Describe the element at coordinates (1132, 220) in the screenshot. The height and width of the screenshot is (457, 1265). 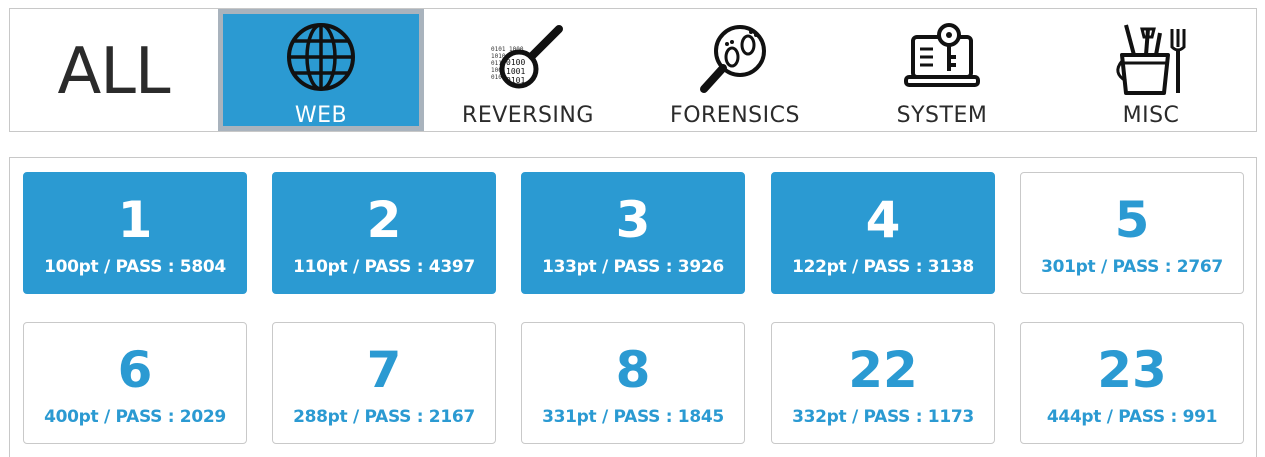
I see `challenge-number: 5` at that location.